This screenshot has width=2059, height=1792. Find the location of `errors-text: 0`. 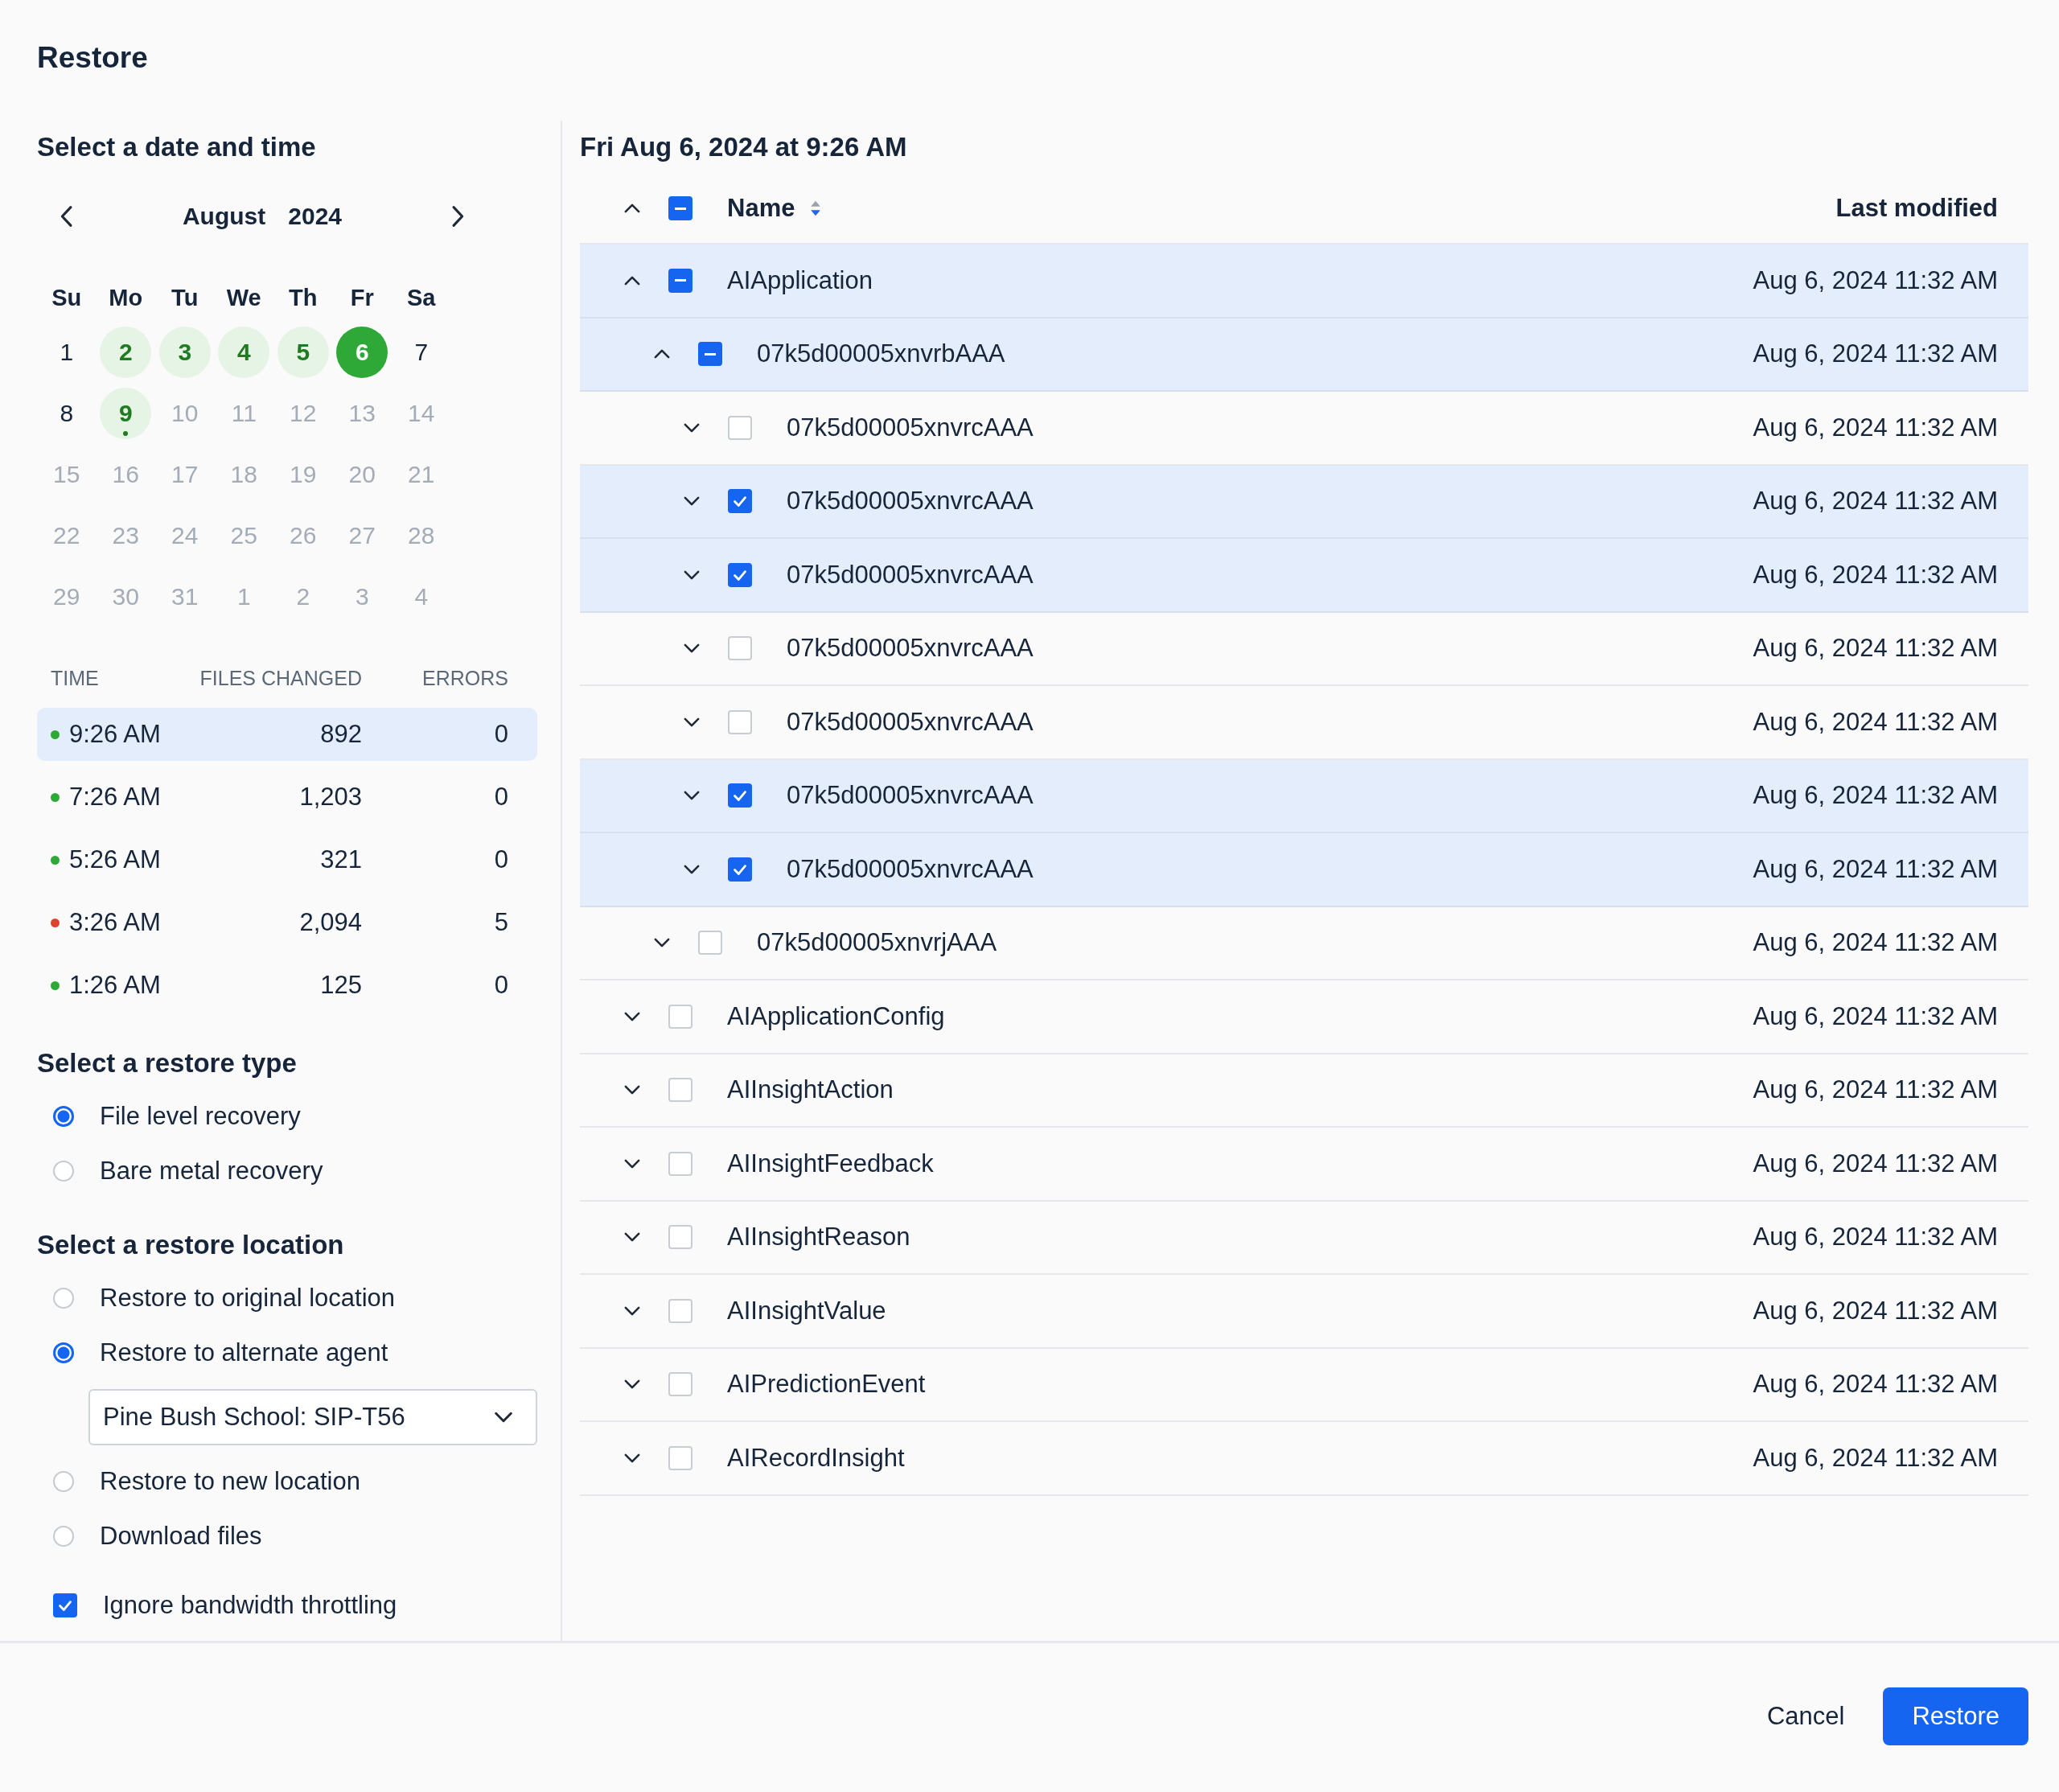

errors-text: 0 is located at coordinates (500, 797).